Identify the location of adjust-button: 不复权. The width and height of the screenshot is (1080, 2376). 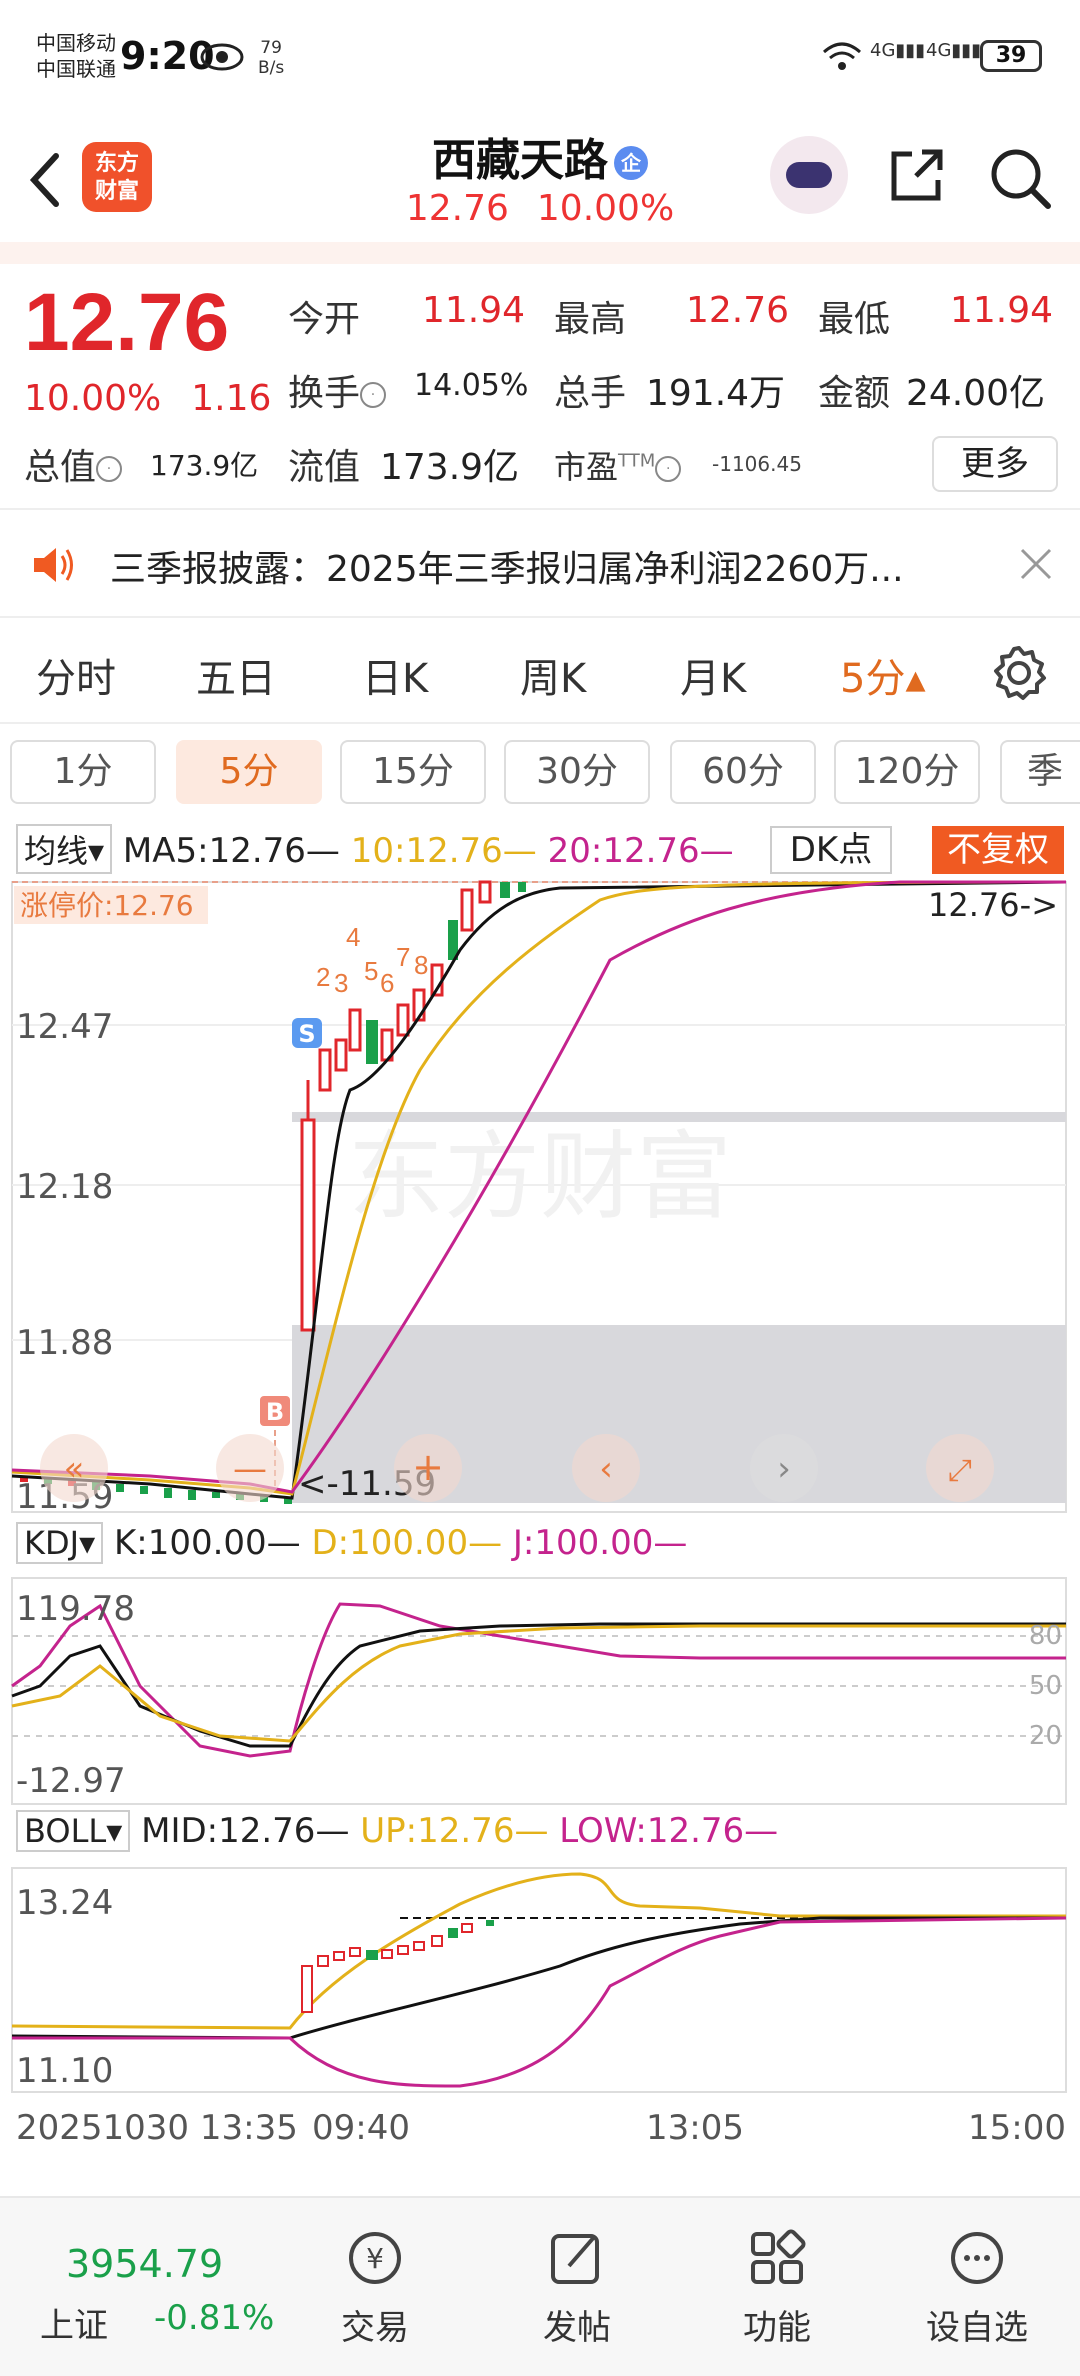
(998, 850).